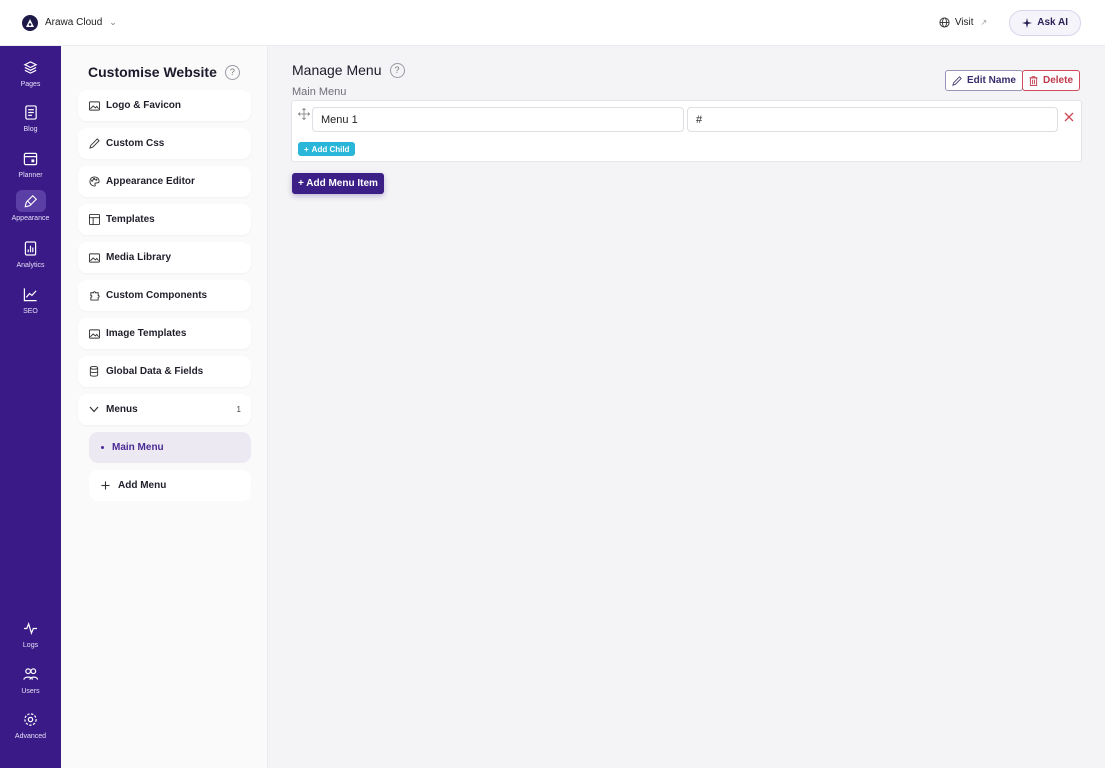  I want to click on rail-item-users: Users, so click(30, 679).